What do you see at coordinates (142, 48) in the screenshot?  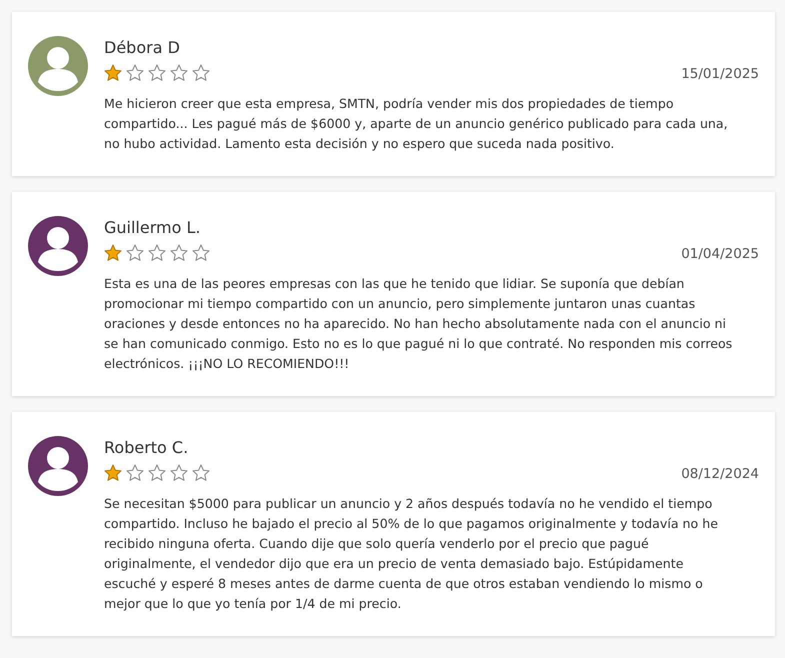 I see `reviewer-name: Débora D` at bounding box center [142, 48].